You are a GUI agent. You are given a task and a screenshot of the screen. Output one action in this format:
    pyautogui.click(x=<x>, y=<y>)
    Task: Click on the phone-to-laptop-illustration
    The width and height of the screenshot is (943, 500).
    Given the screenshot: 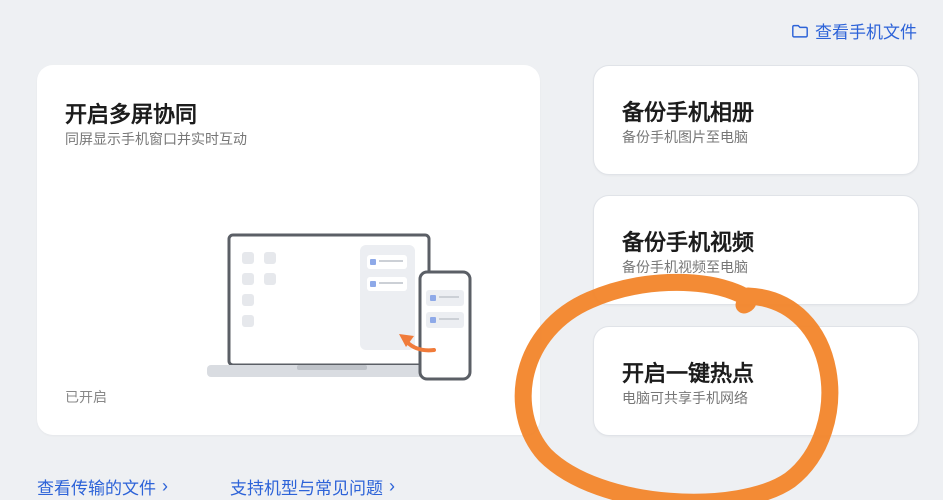 What is the action you would take?
    pyautogui.click(x=339, y=307)
    